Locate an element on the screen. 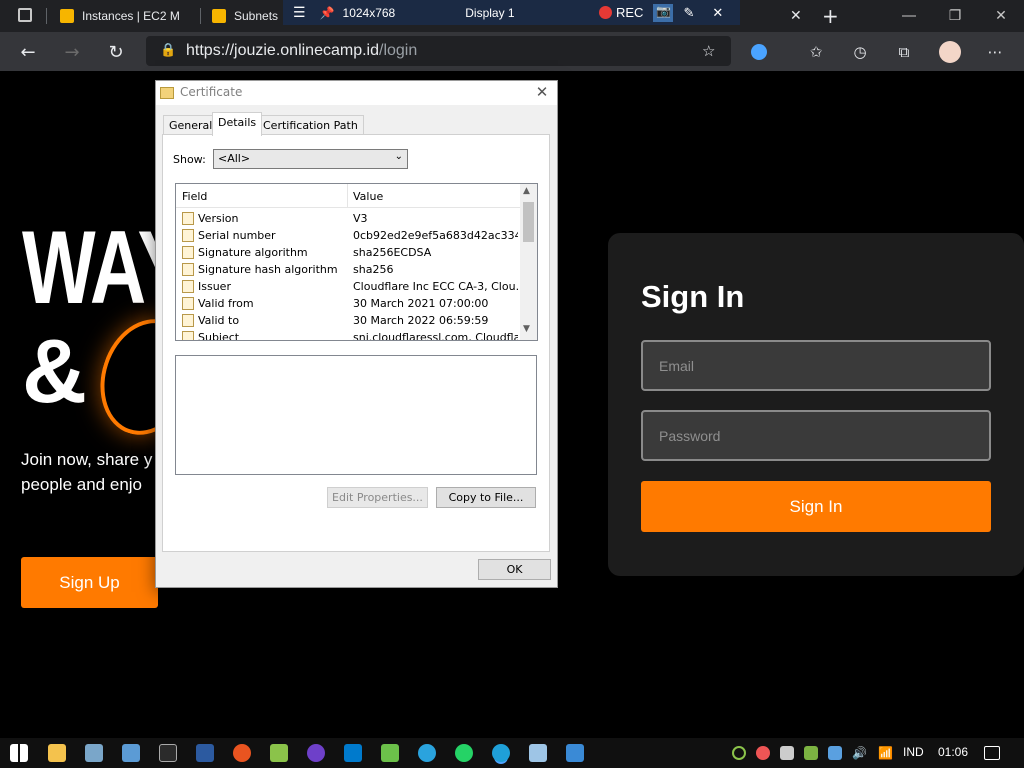  list-scrollbar: ▲ ▼ is located at coordinates (528, 262).